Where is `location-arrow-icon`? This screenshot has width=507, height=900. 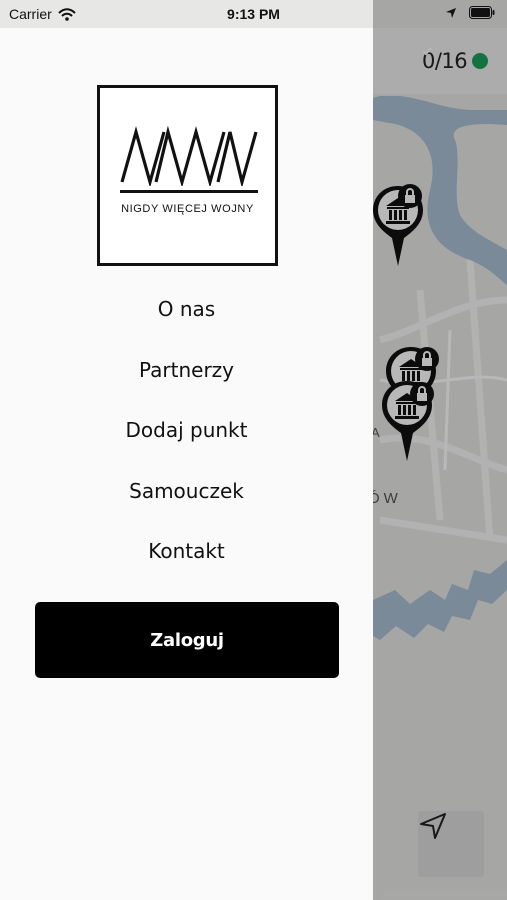 location-arrow-icon is located at coordinates (451, 12).